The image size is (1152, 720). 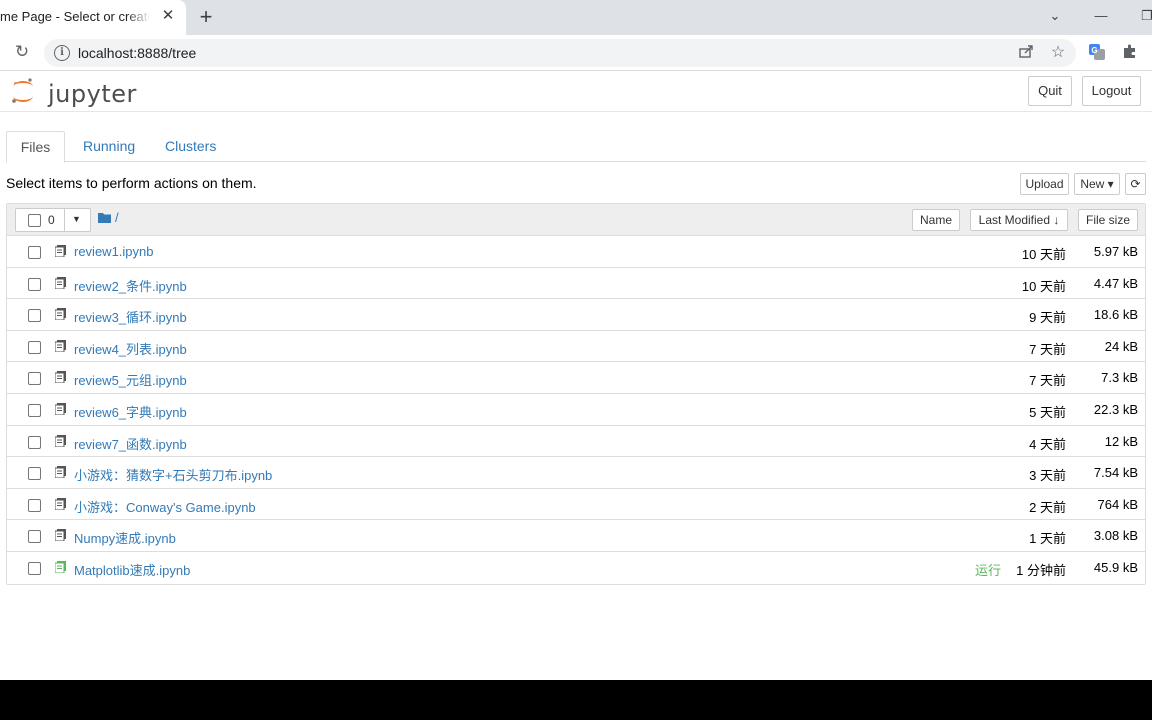 I want to click on file-row: Matplotlib速成.ipynb 运行 1 分钟前 45.9 kB, so click(x=576, y=567).